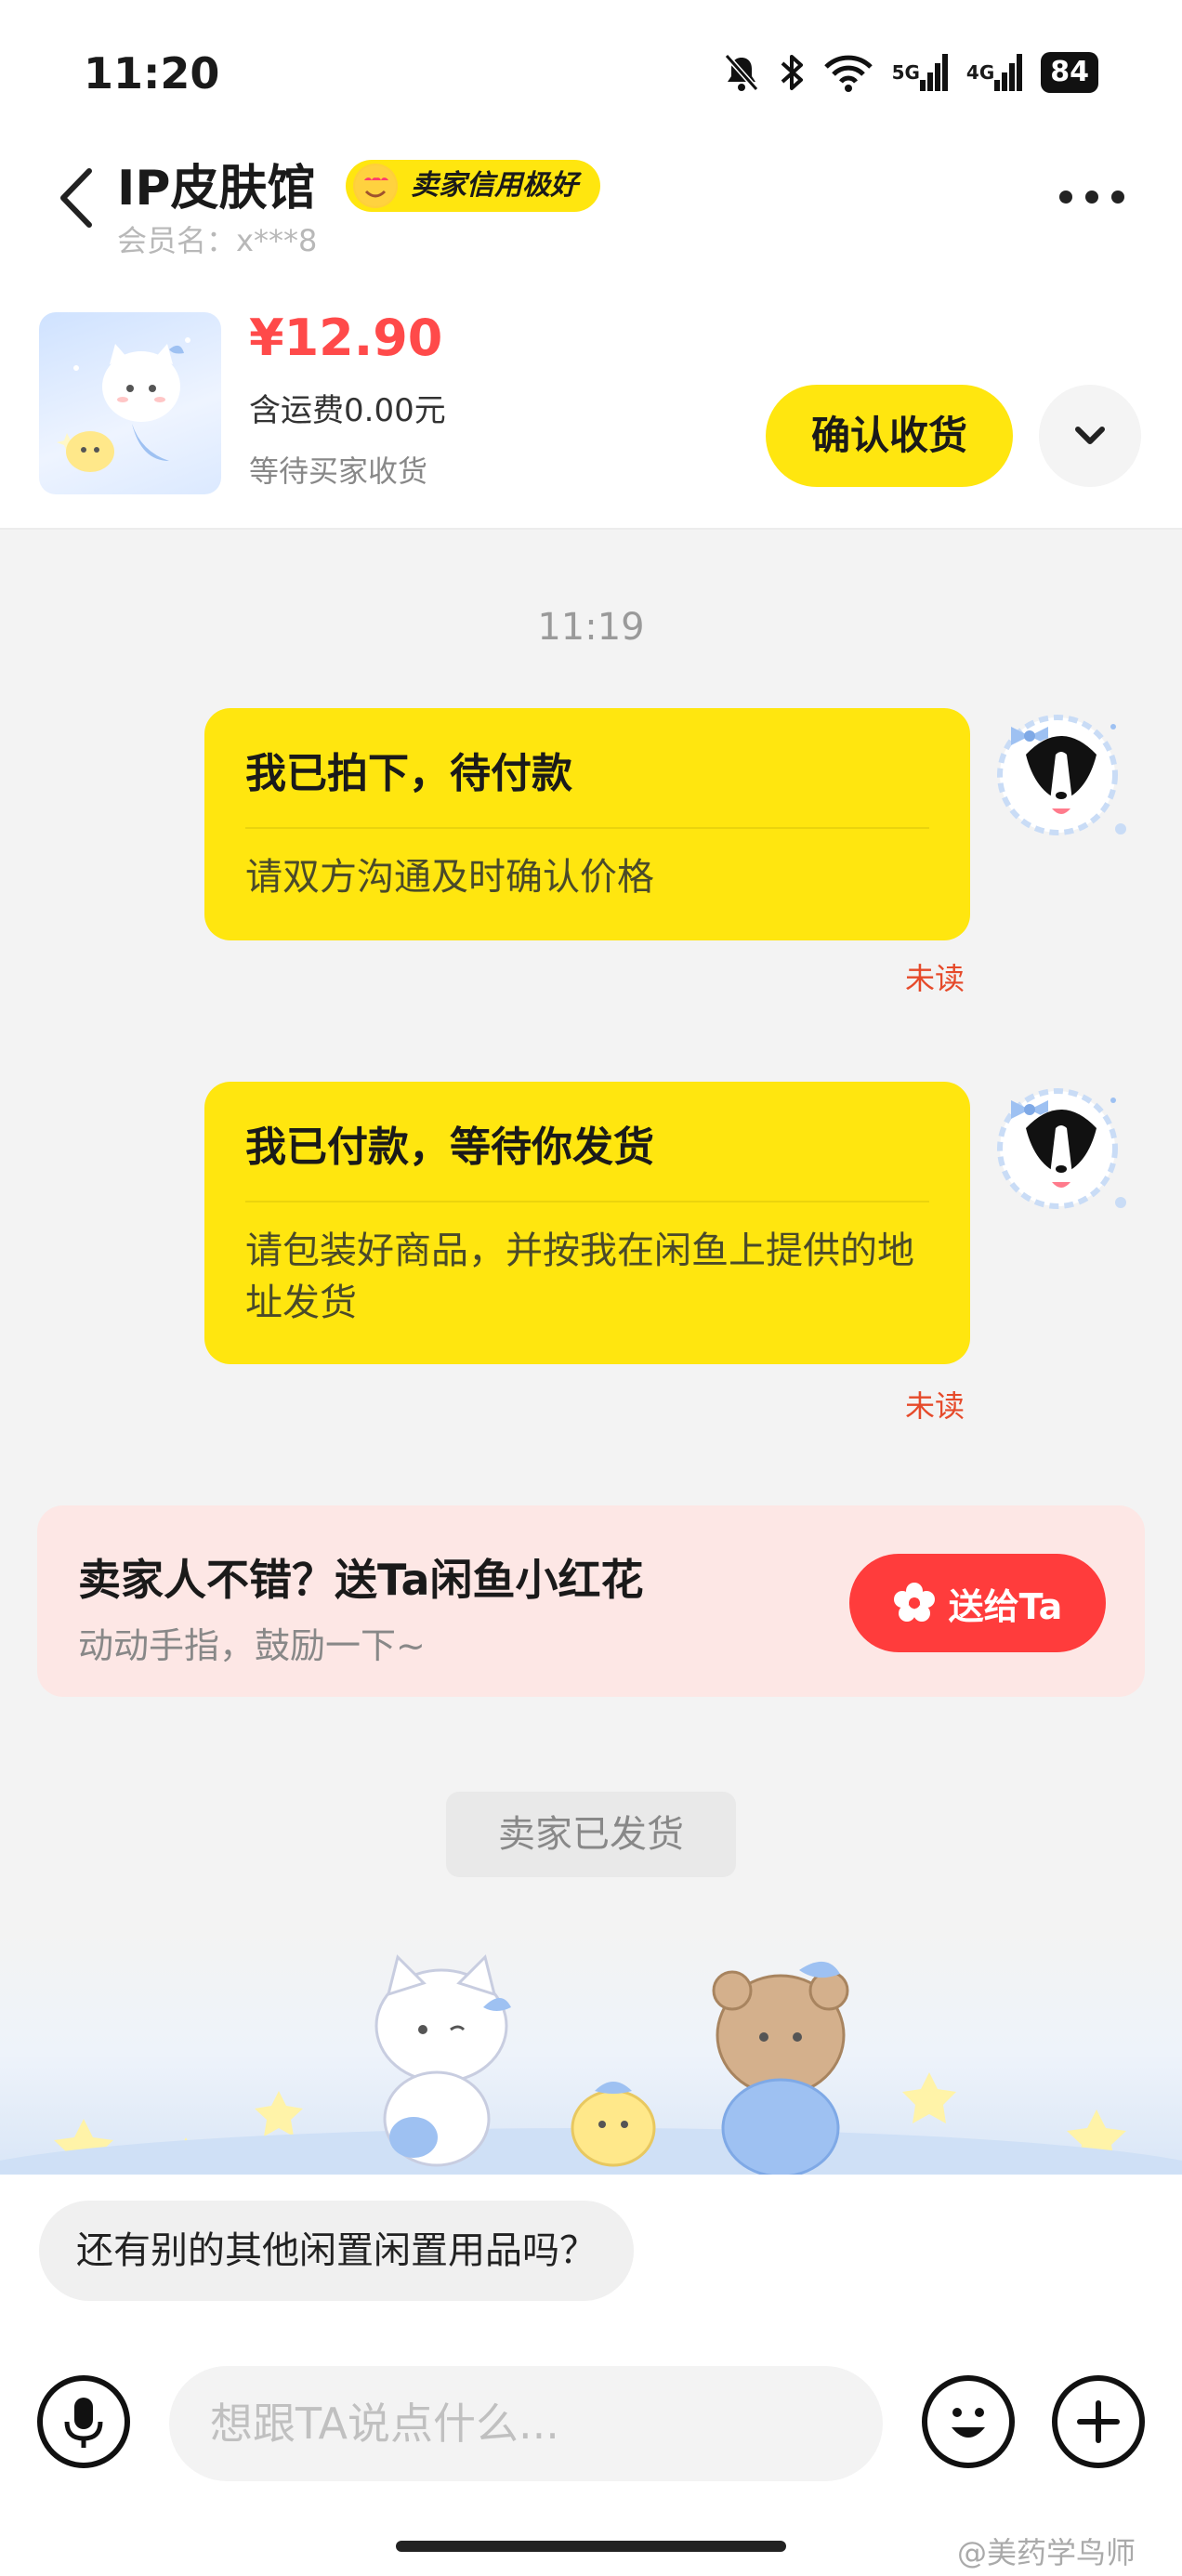 The height and width of the screenshot is (2576, 1182). What do you see at coordinates (587, 1223) in the screenshot?
I see `message-bubble: 我已付款，等待你发货 请包装好商品，并按我在闲鱼上提供的地址发货` at bounding box center [587, 1223].